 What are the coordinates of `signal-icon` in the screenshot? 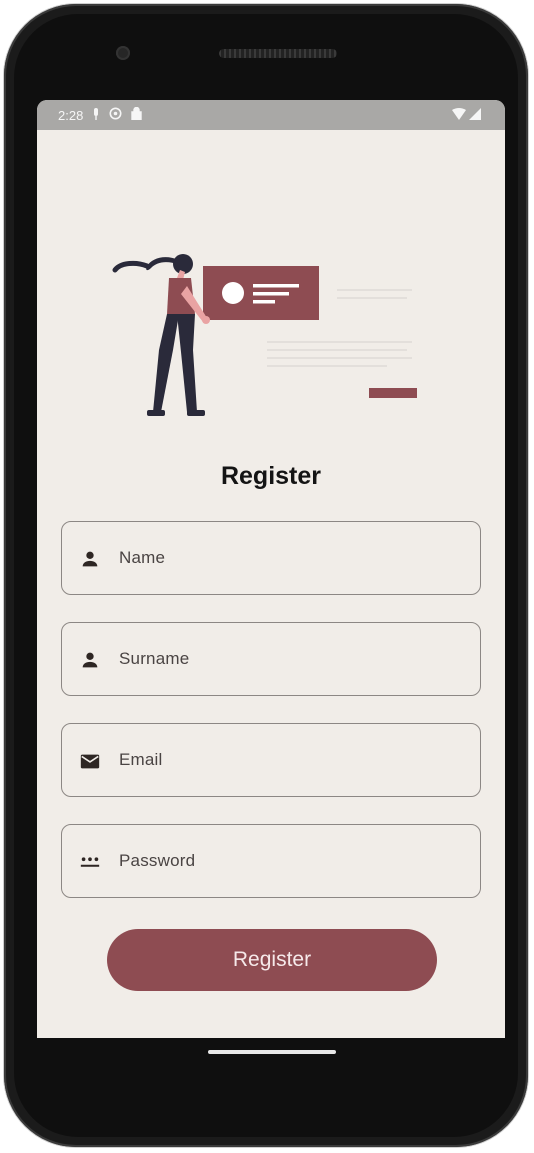 It's located at (475, 115).